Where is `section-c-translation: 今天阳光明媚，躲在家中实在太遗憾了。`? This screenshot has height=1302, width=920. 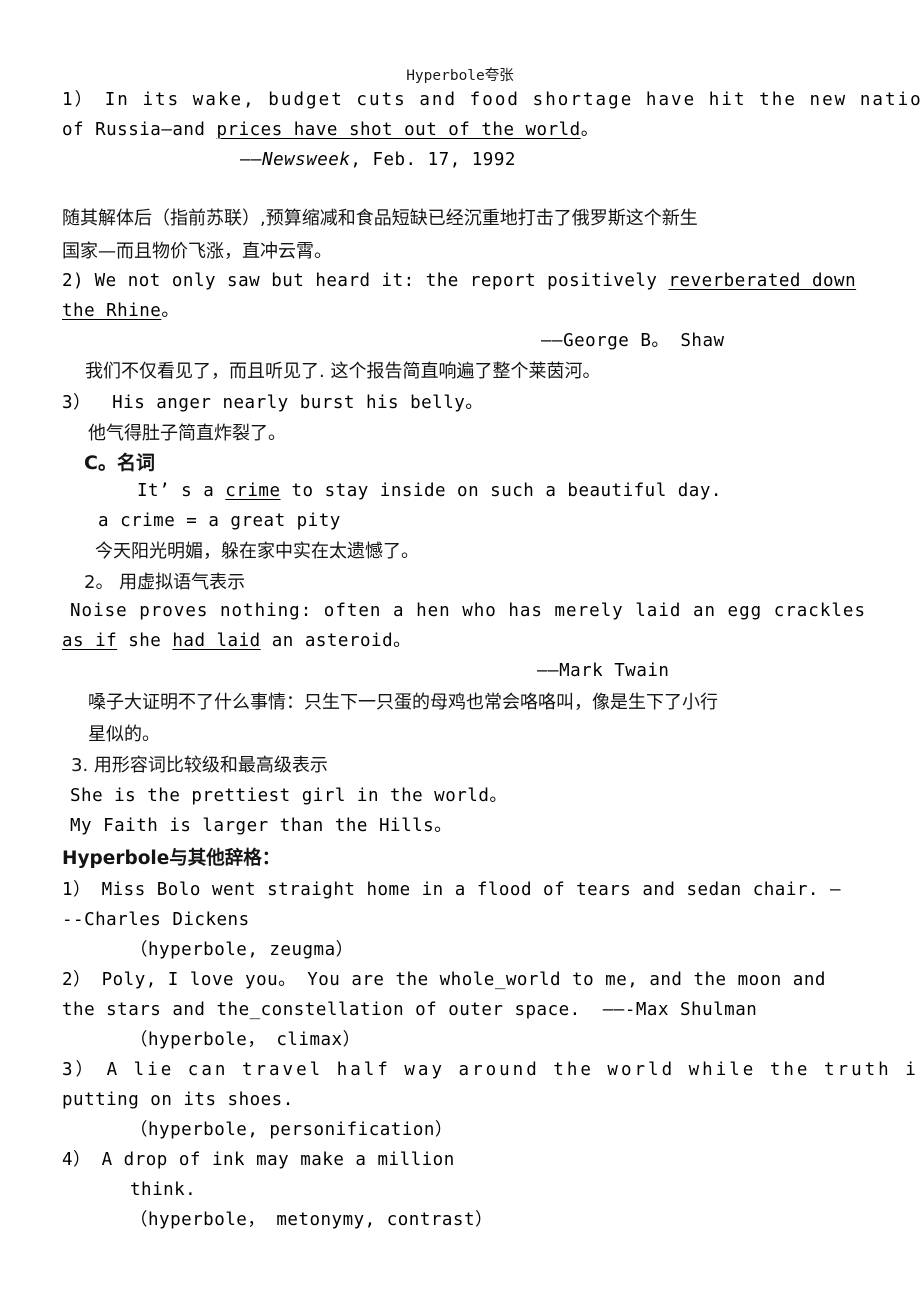 section-c-translation: 今天阳光明媚，躲在家中实在太遗憾了。 is located at coordinates (257, 551).